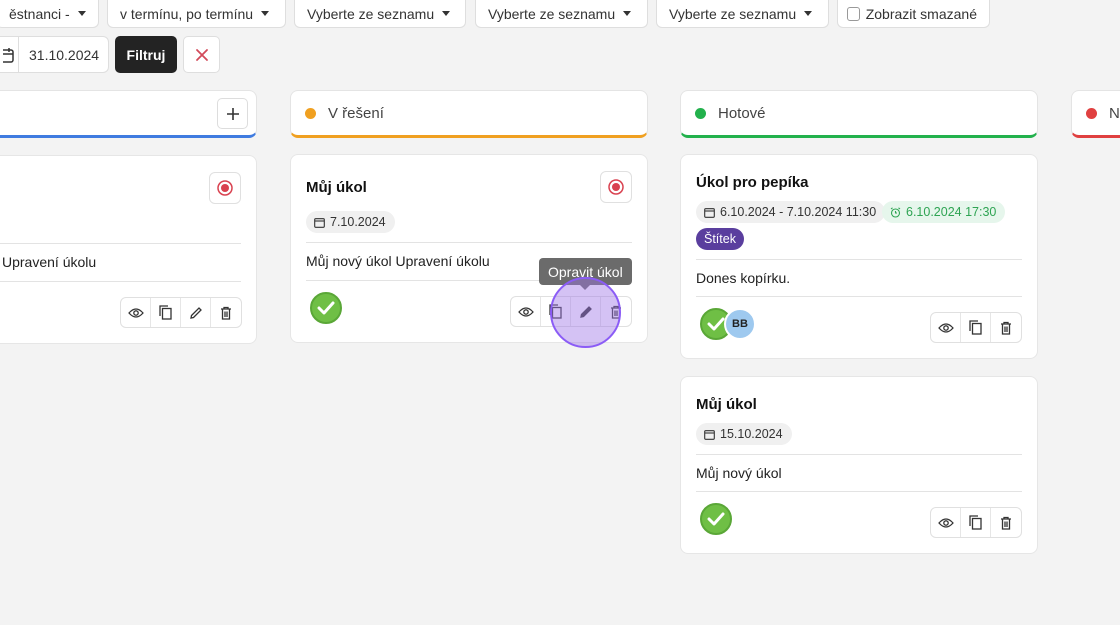 The height and width of the screenshot is (625, 1120). What do you see at coordinates (552, 13) in the screenshot?
I see `select-filter-2-label: Vyberte ze seznamu` at bounding box center [552, 13].